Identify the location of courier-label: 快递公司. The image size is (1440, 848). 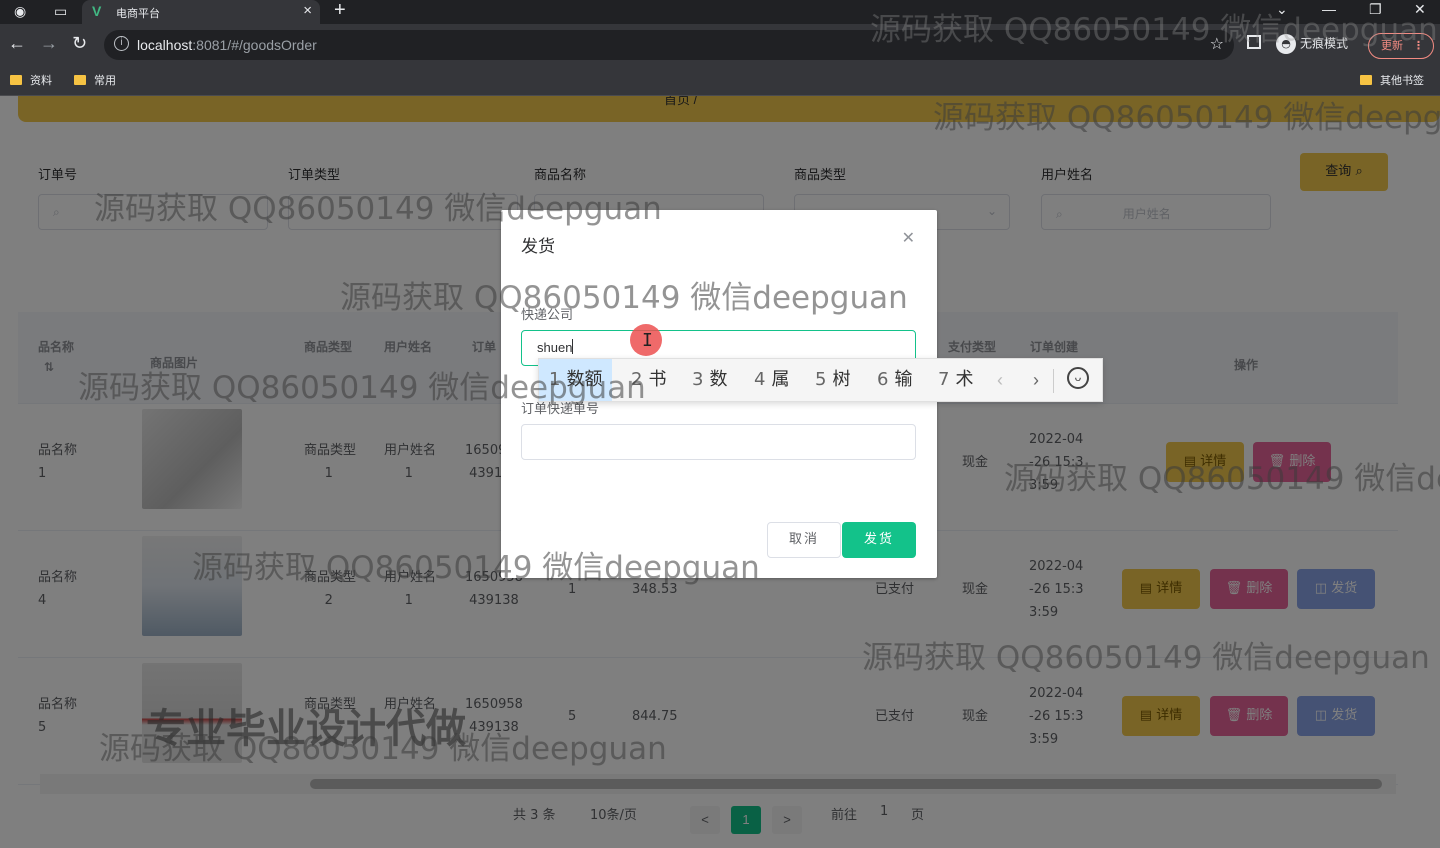
(547, 315).